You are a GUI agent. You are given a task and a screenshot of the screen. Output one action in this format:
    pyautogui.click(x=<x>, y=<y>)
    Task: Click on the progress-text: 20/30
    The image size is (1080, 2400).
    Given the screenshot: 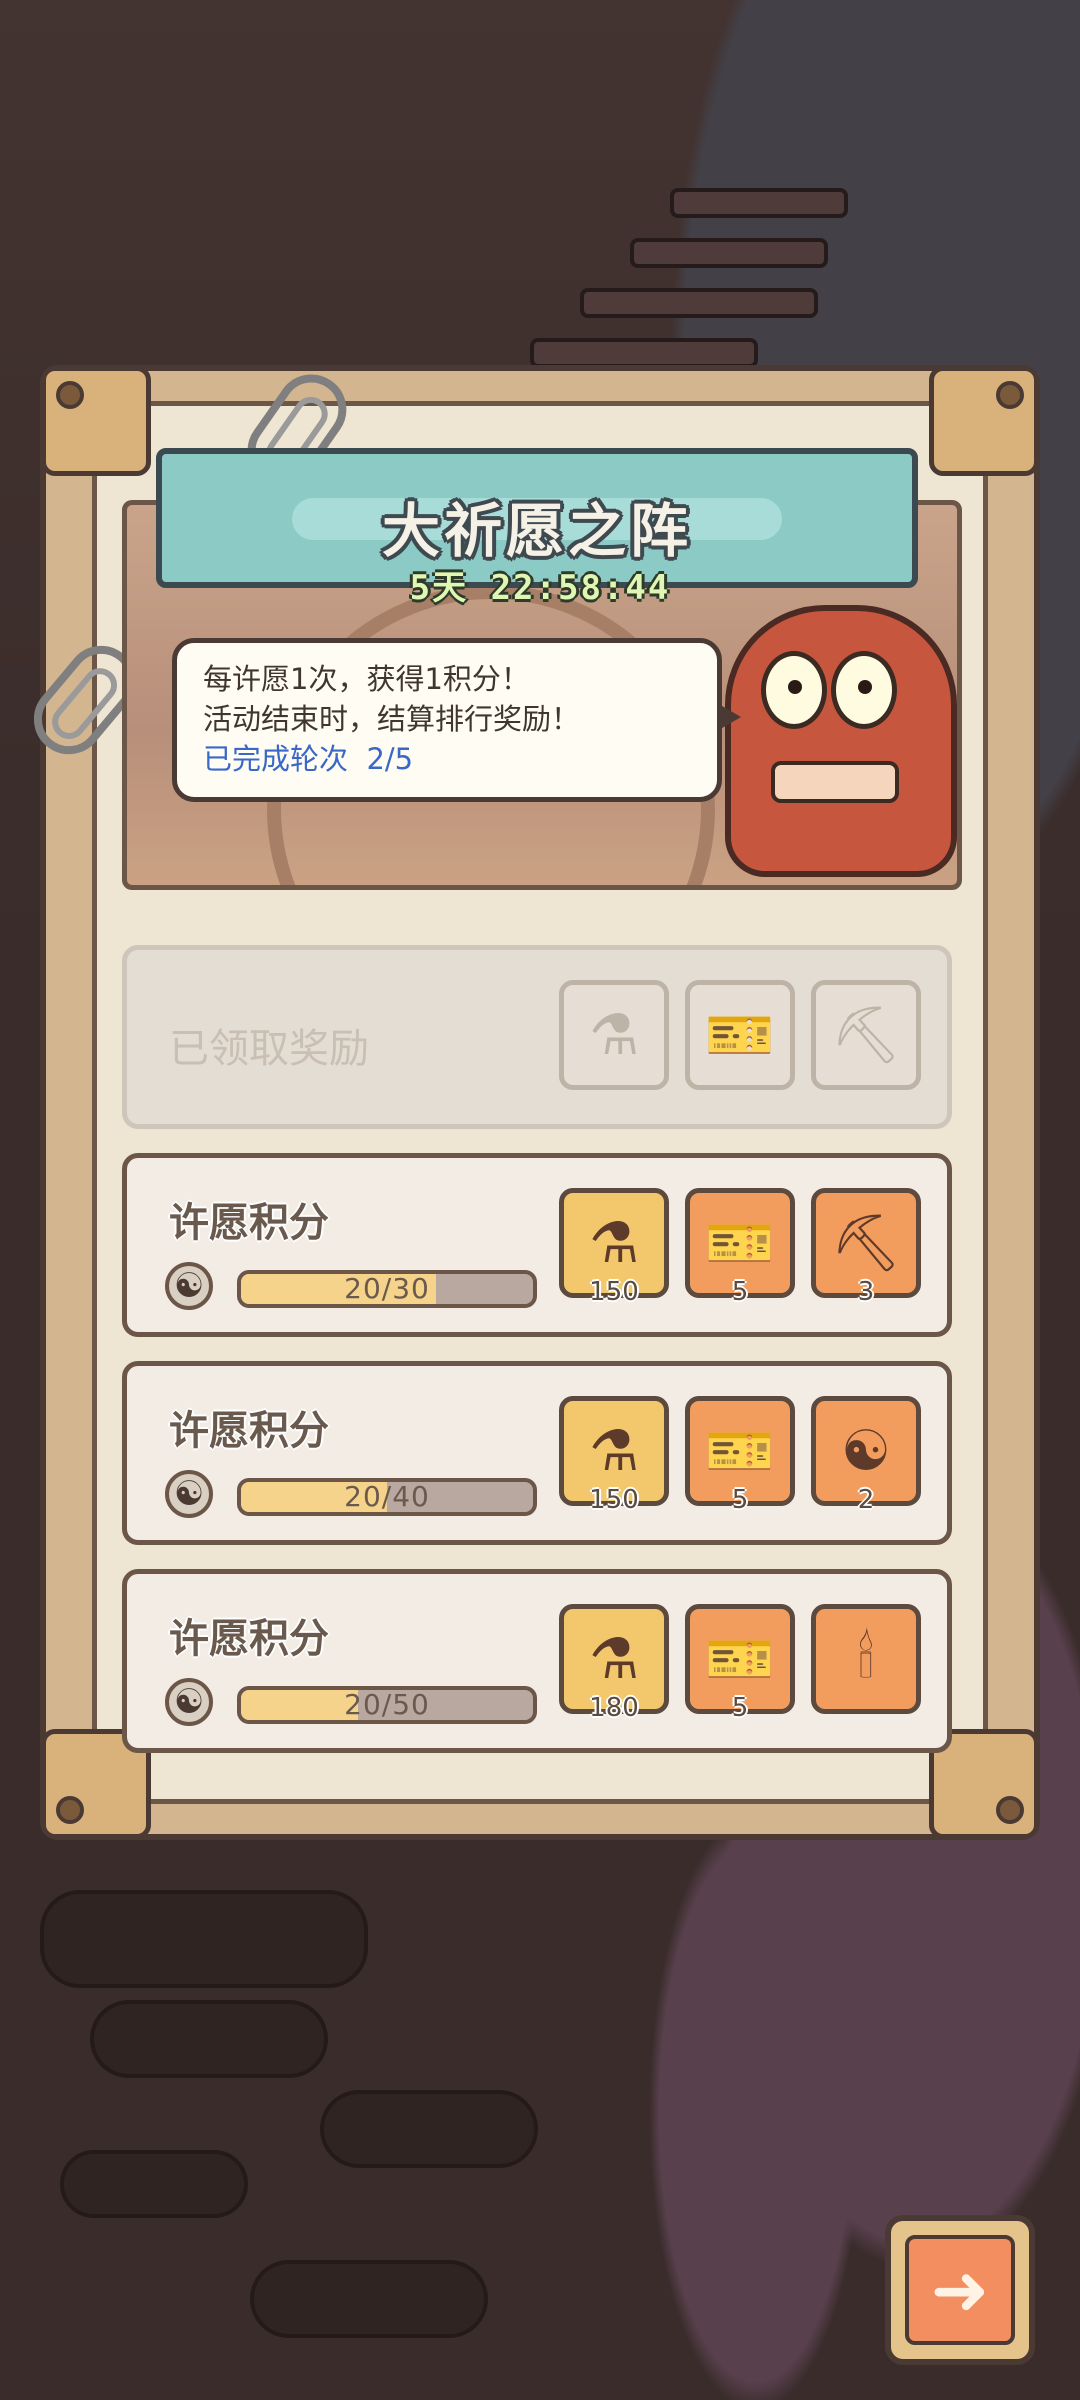 What is the action you would take?
    pyautogui.click(x=387, y=1288)
    